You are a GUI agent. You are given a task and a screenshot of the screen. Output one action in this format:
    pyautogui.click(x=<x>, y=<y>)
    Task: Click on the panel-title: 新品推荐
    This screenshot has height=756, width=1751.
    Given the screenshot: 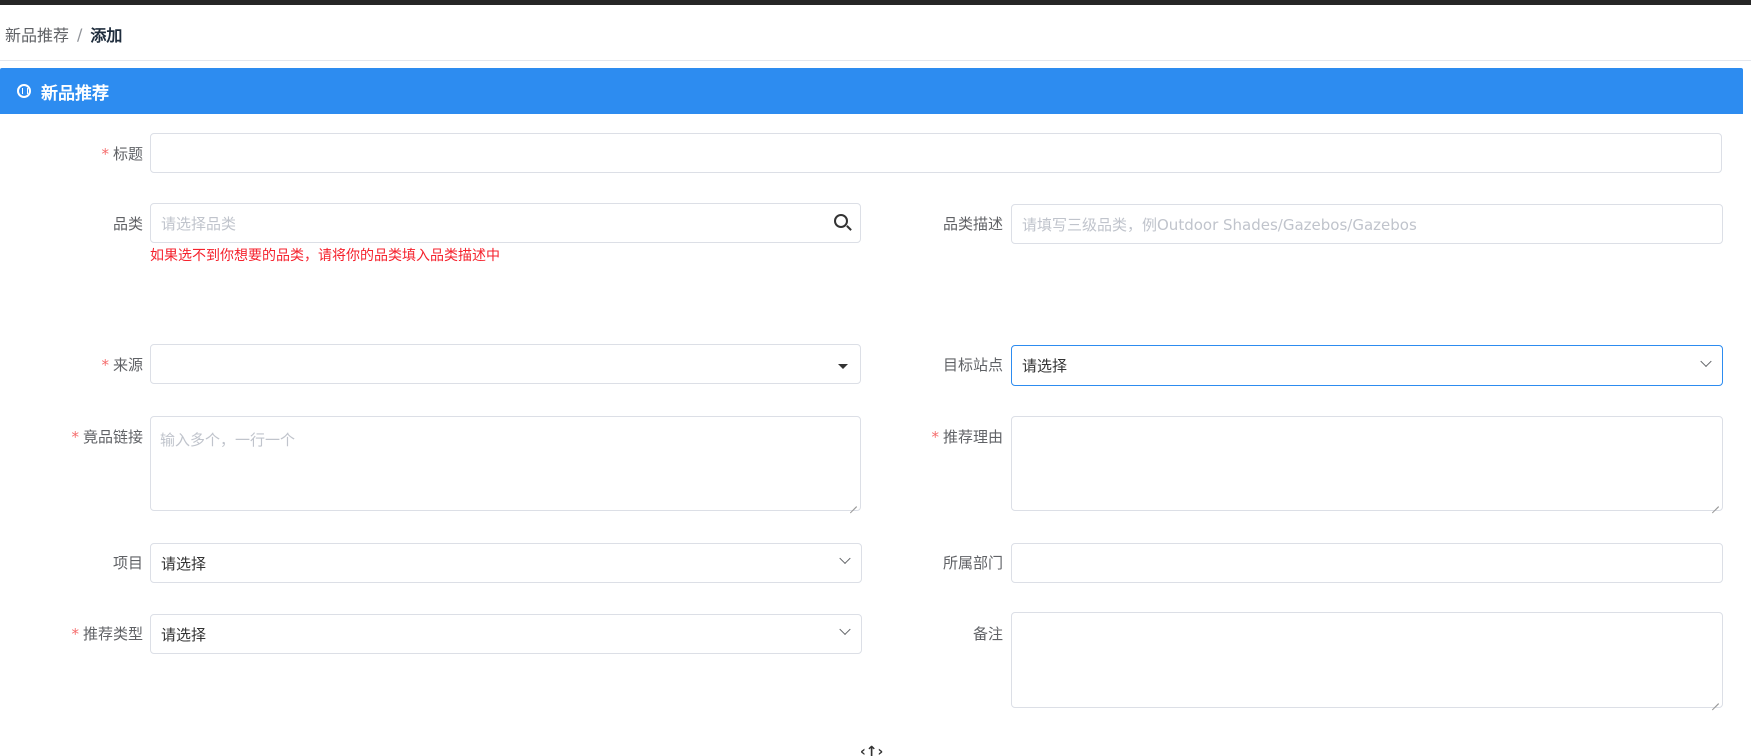 What is the action you would take?
    pyautogui.click(x=75, y=93)
    